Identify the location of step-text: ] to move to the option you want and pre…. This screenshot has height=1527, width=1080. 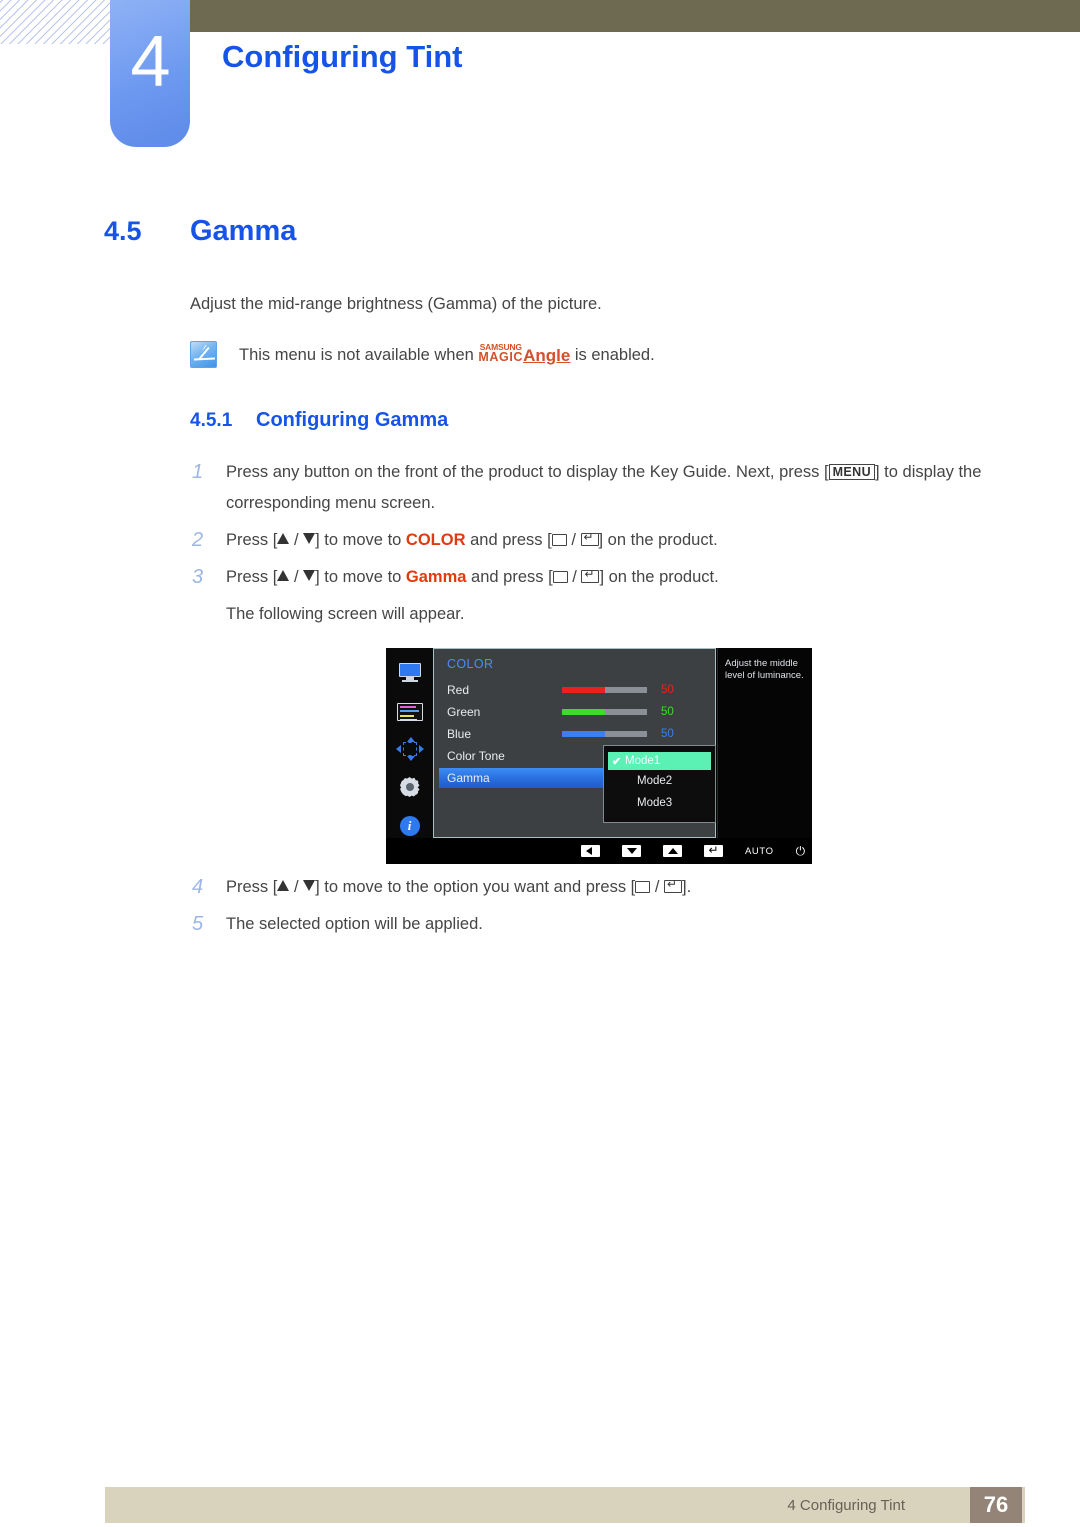
(475, 887).